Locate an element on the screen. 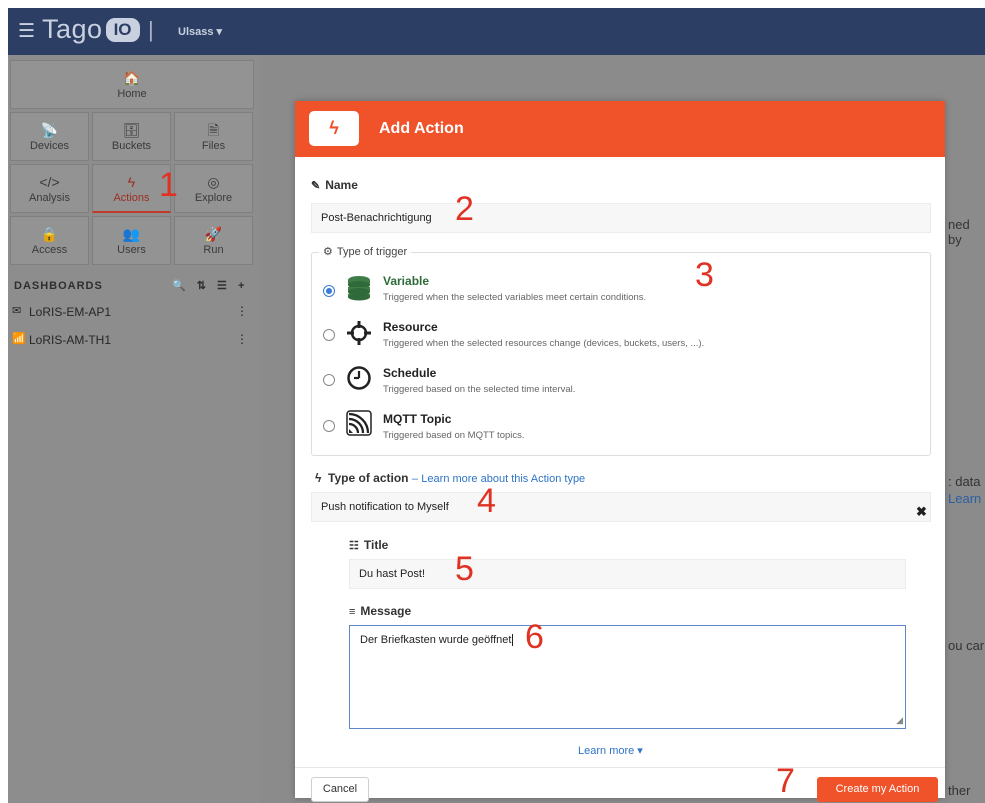 This screenshot has height=803, width=985. sidebar-tile-explore: ◎ Explore is located at coordinates (213, 188).